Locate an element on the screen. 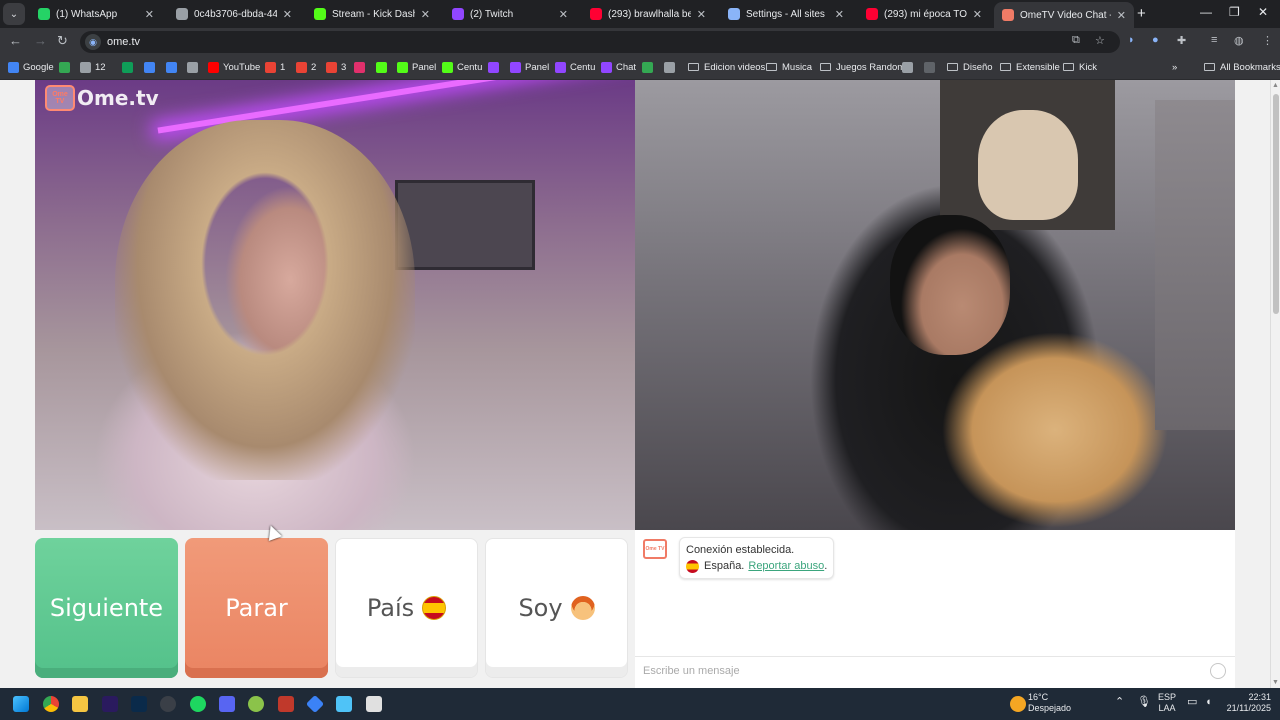  message-input: Escribe un mensaje is located at coordinates (926, 671).